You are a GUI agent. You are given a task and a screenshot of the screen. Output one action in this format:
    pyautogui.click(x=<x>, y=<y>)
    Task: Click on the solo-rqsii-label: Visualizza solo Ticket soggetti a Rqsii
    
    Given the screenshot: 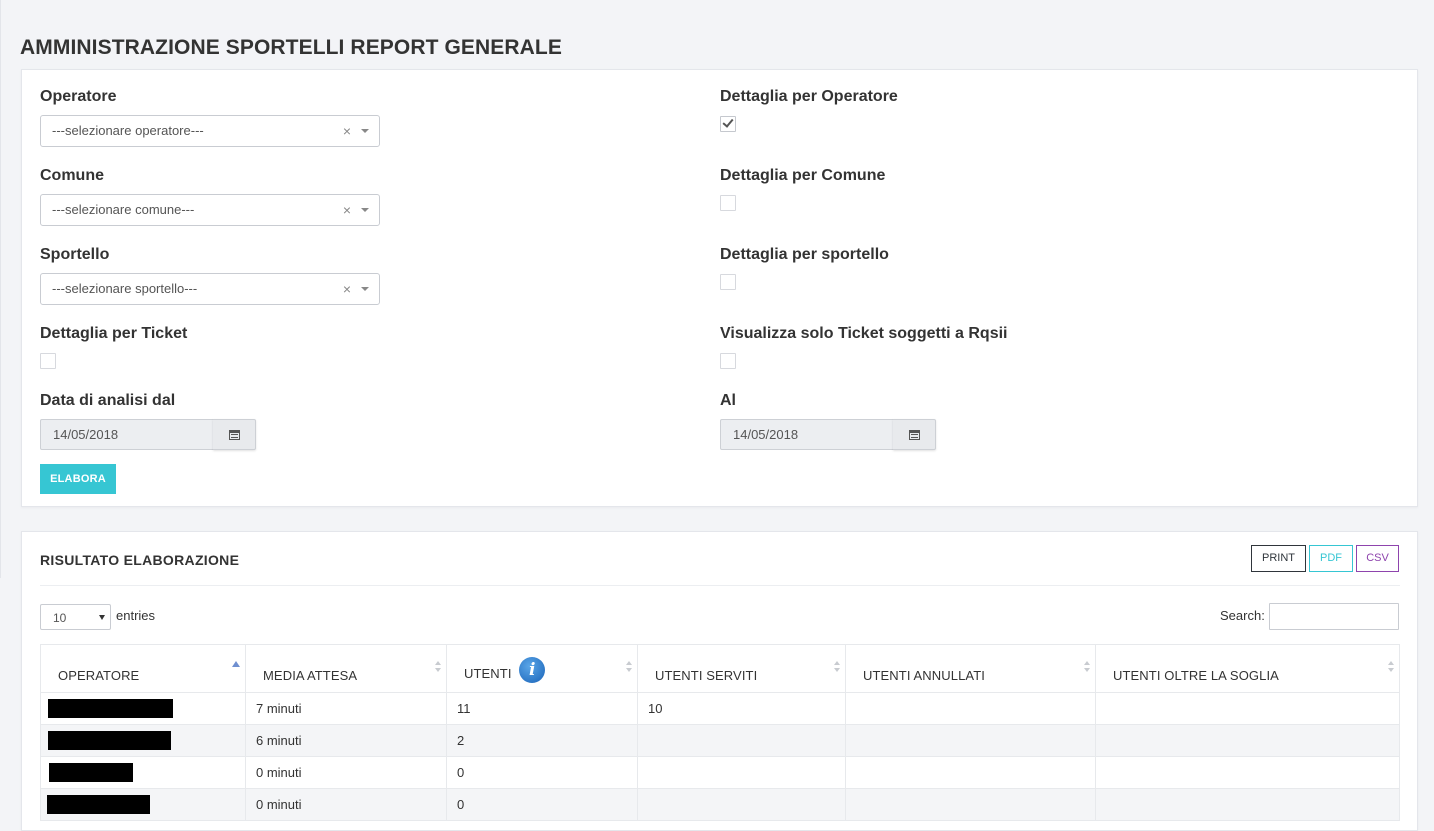 What is the action you would take?
    pyautogui.click(x=864, y=333)
    